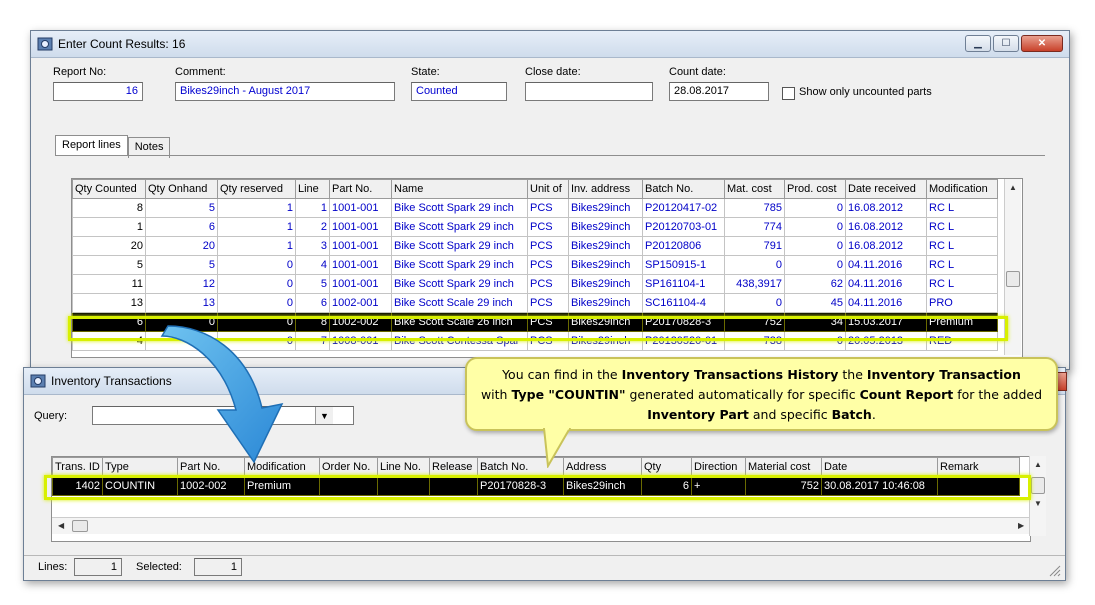 Image resolution: width=1095 pixels, height=605 pixels. What do you see at coordinates (605, 189) in the screenshot?
I see `column-header: Inv. address` at bounding box center [605, 189].